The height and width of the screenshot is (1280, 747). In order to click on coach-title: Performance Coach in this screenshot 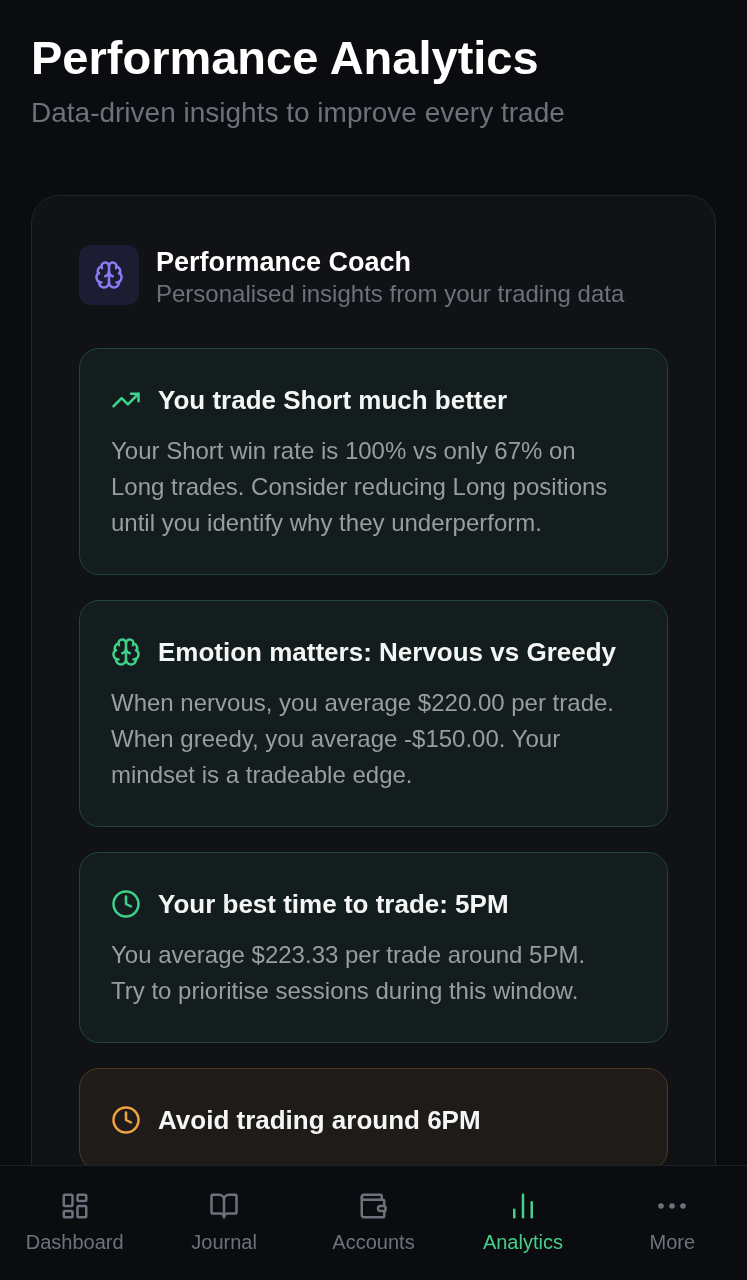, I will do `click(284, 262)`.